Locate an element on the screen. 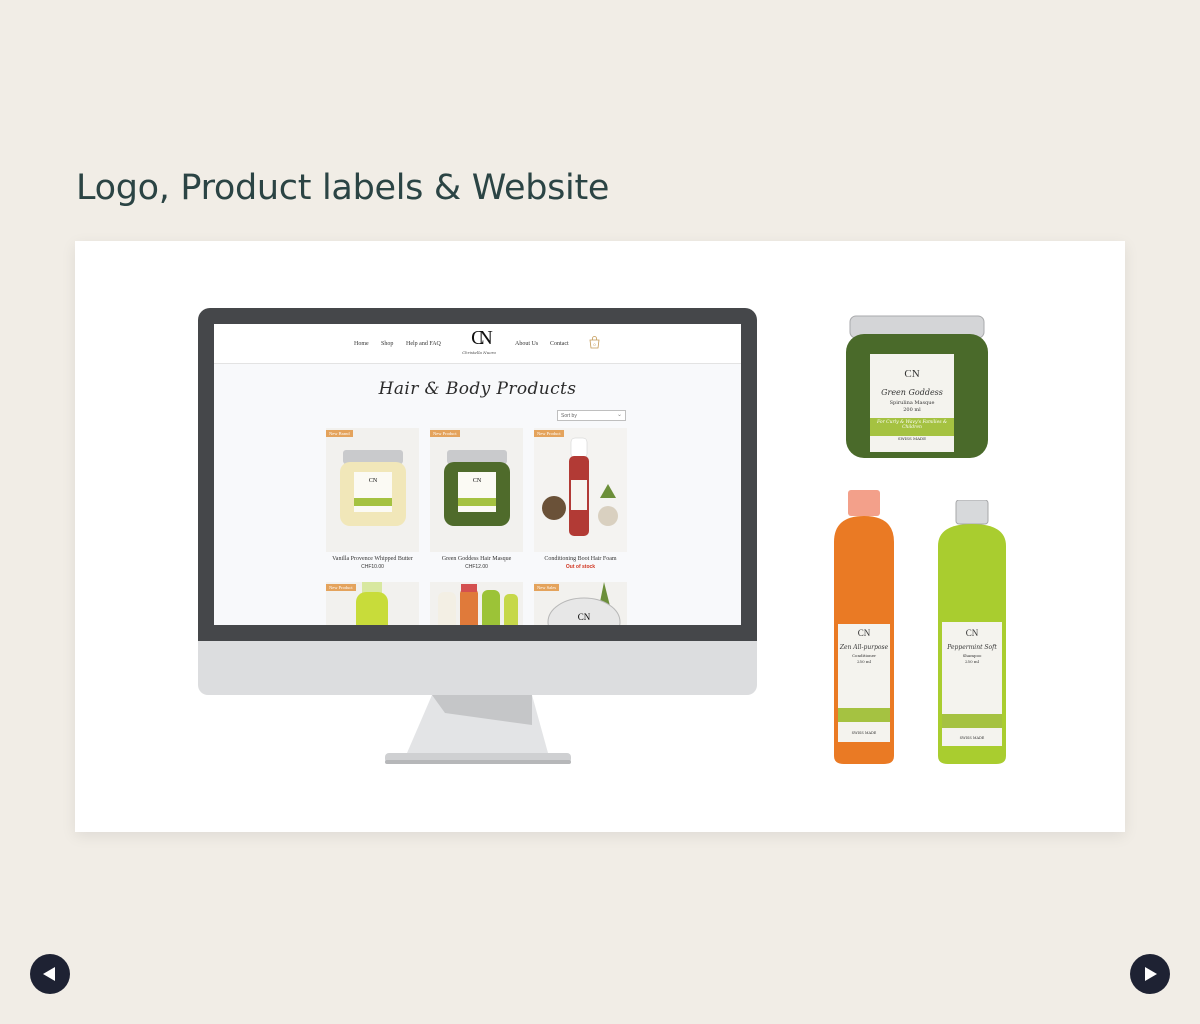 The image size is (1200, 1024). monitor-chin is located at coordinates (477, 668).